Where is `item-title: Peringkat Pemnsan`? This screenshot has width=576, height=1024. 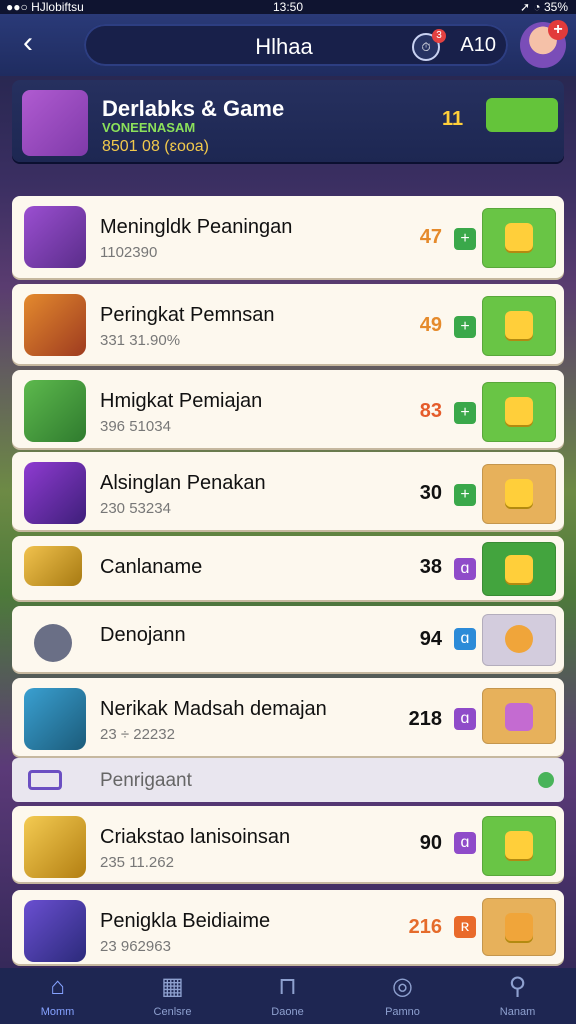
item-title: Peringkat Pemnsan is located at coordinates (187, 315).